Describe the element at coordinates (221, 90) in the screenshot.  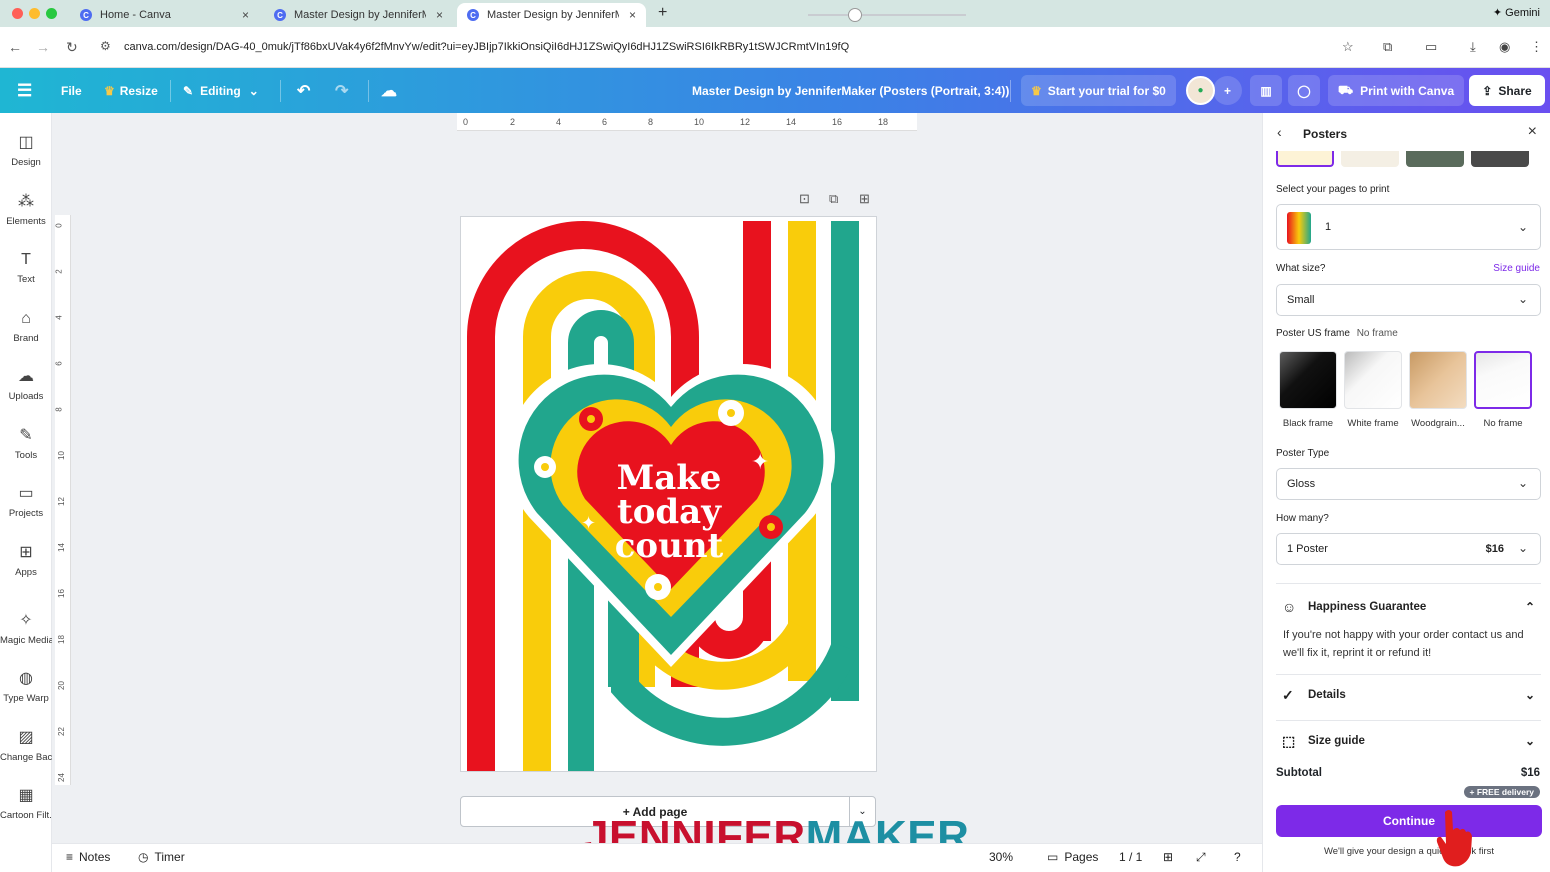
I see `editing-mode-button: ✎ Editing ⌄` at that location.